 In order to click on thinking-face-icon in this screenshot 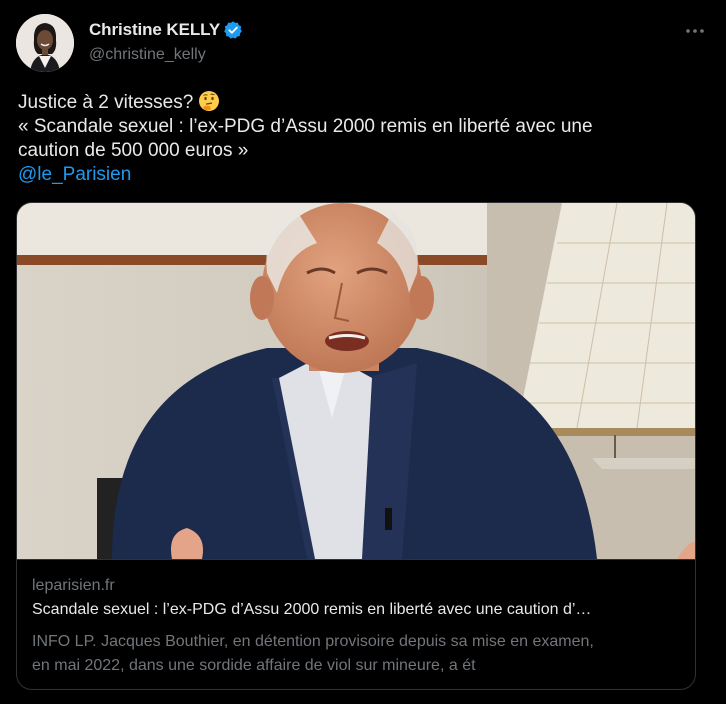, I will do `click(209, 101)`.